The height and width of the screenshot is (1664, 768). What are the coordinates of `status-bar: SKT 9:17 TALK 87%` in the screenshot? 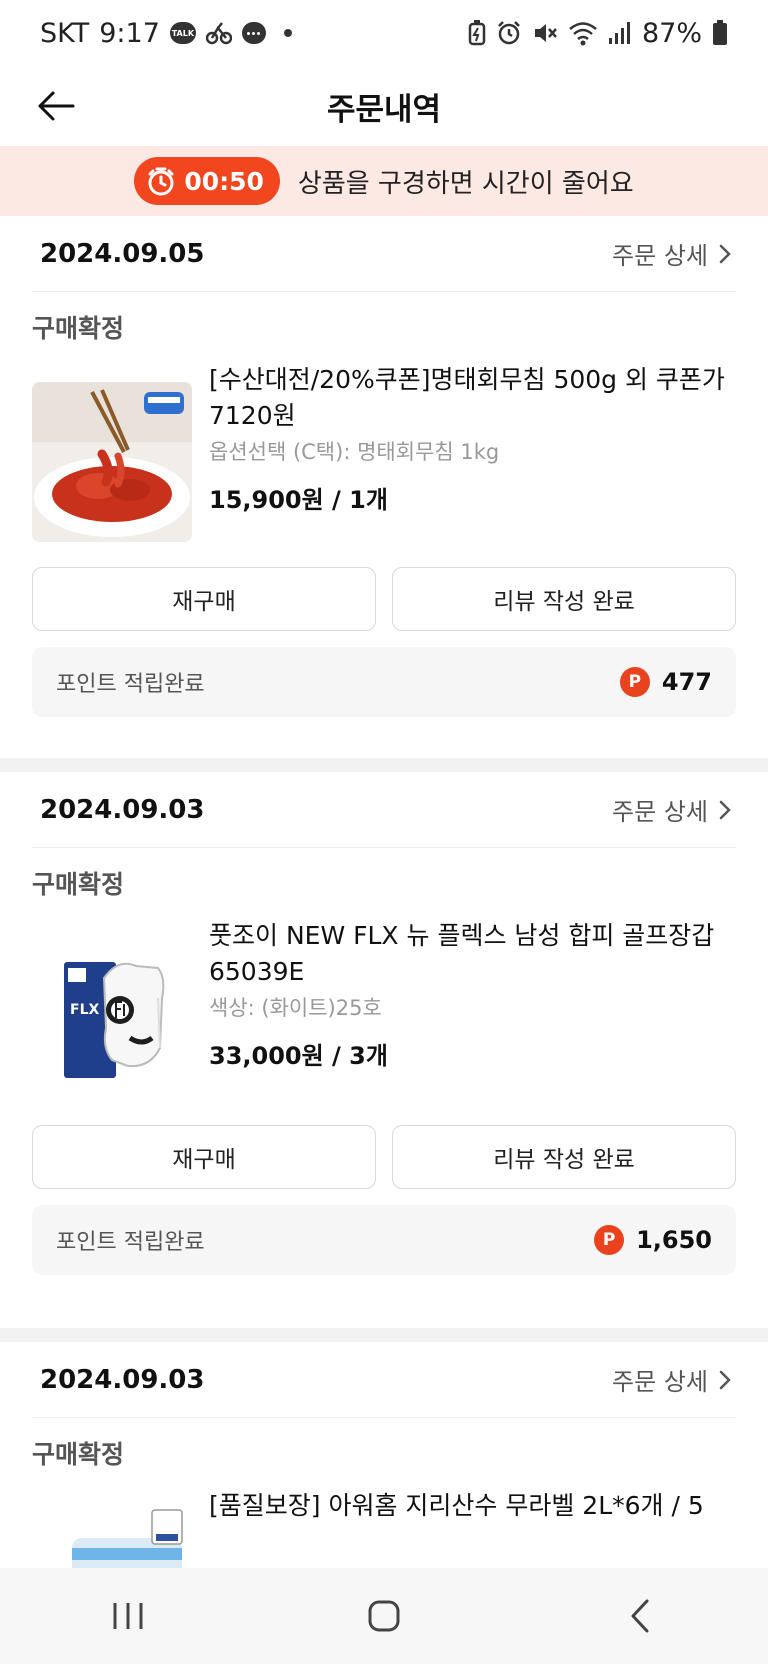 It's located at (384, 33).